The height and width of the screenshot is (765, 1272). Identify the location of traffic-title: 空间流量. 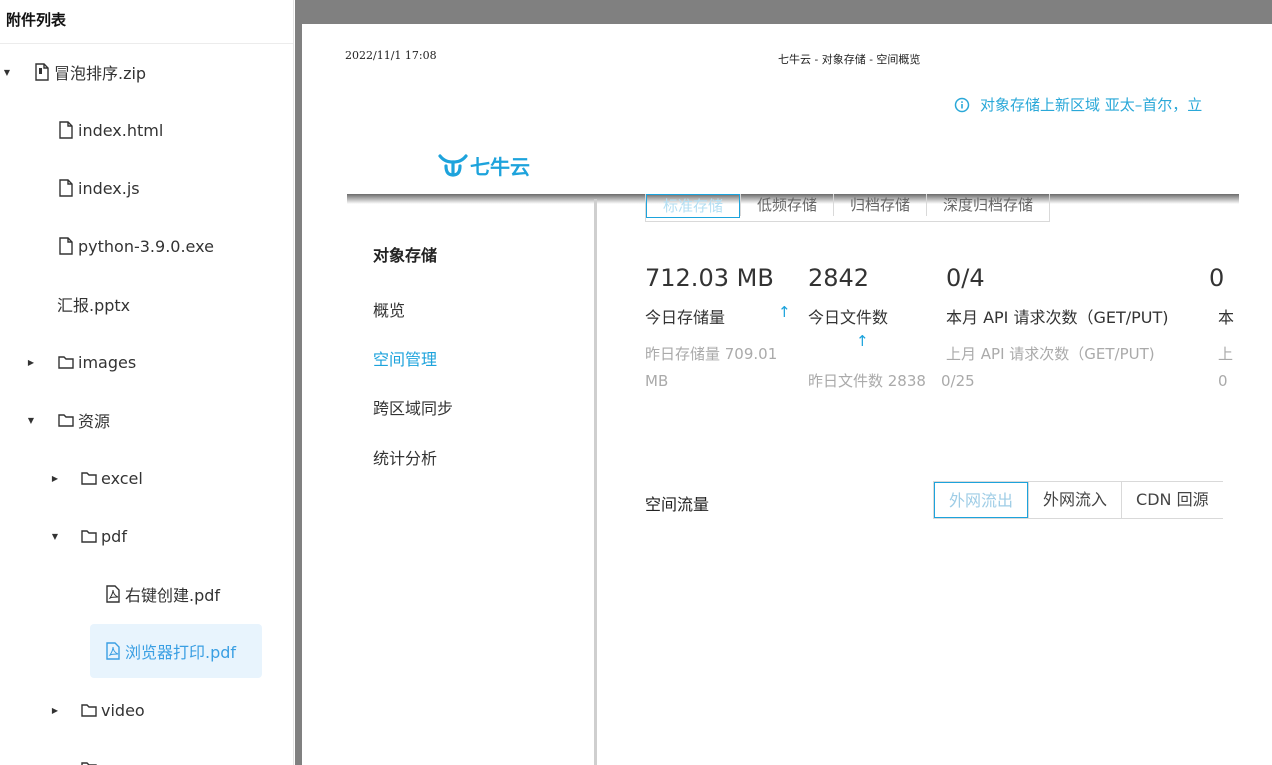
(677, 504).